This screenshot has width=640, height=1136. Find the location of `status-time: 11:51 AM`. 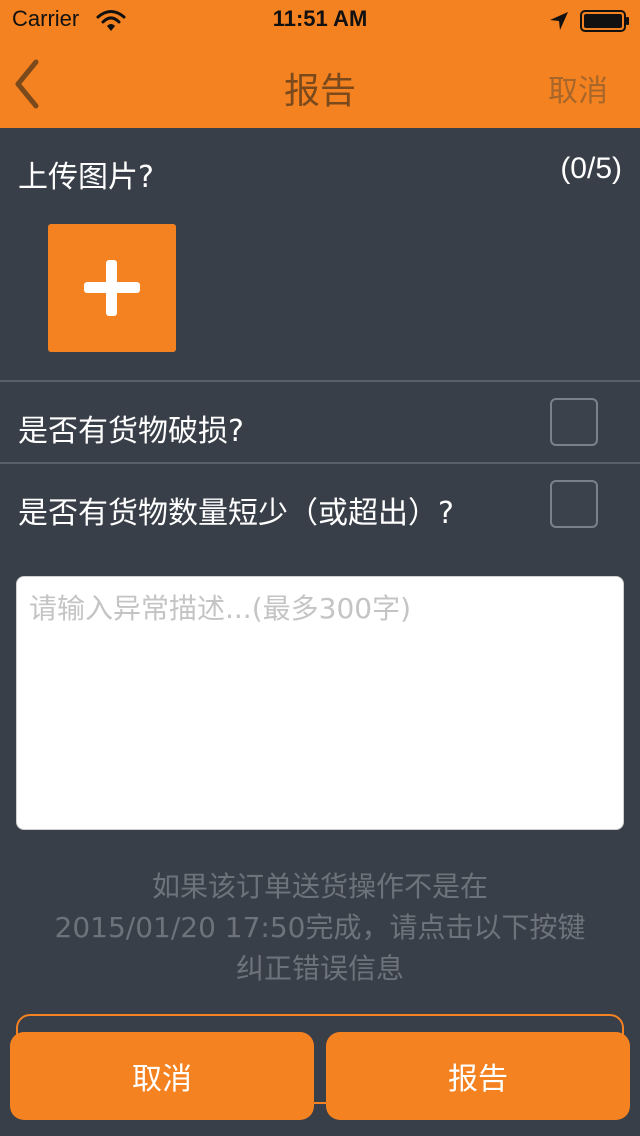

status-time: 11:51 AM is located at coordinates (320, 18).